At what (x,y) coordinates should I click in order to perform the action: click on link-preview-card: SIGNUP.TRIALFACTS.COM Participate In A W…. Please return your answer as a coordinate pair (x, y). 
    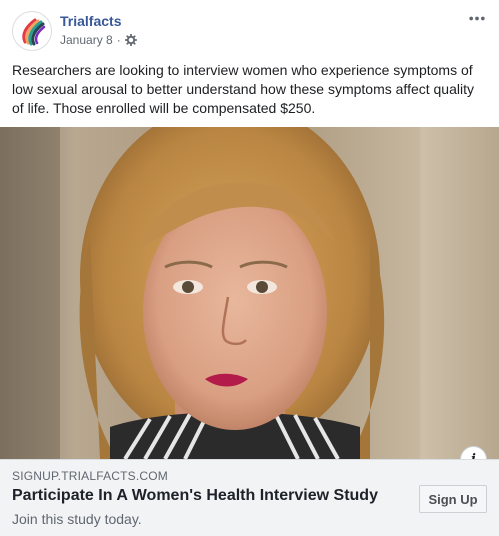
    Looking at the image, I should click on (249, 497).